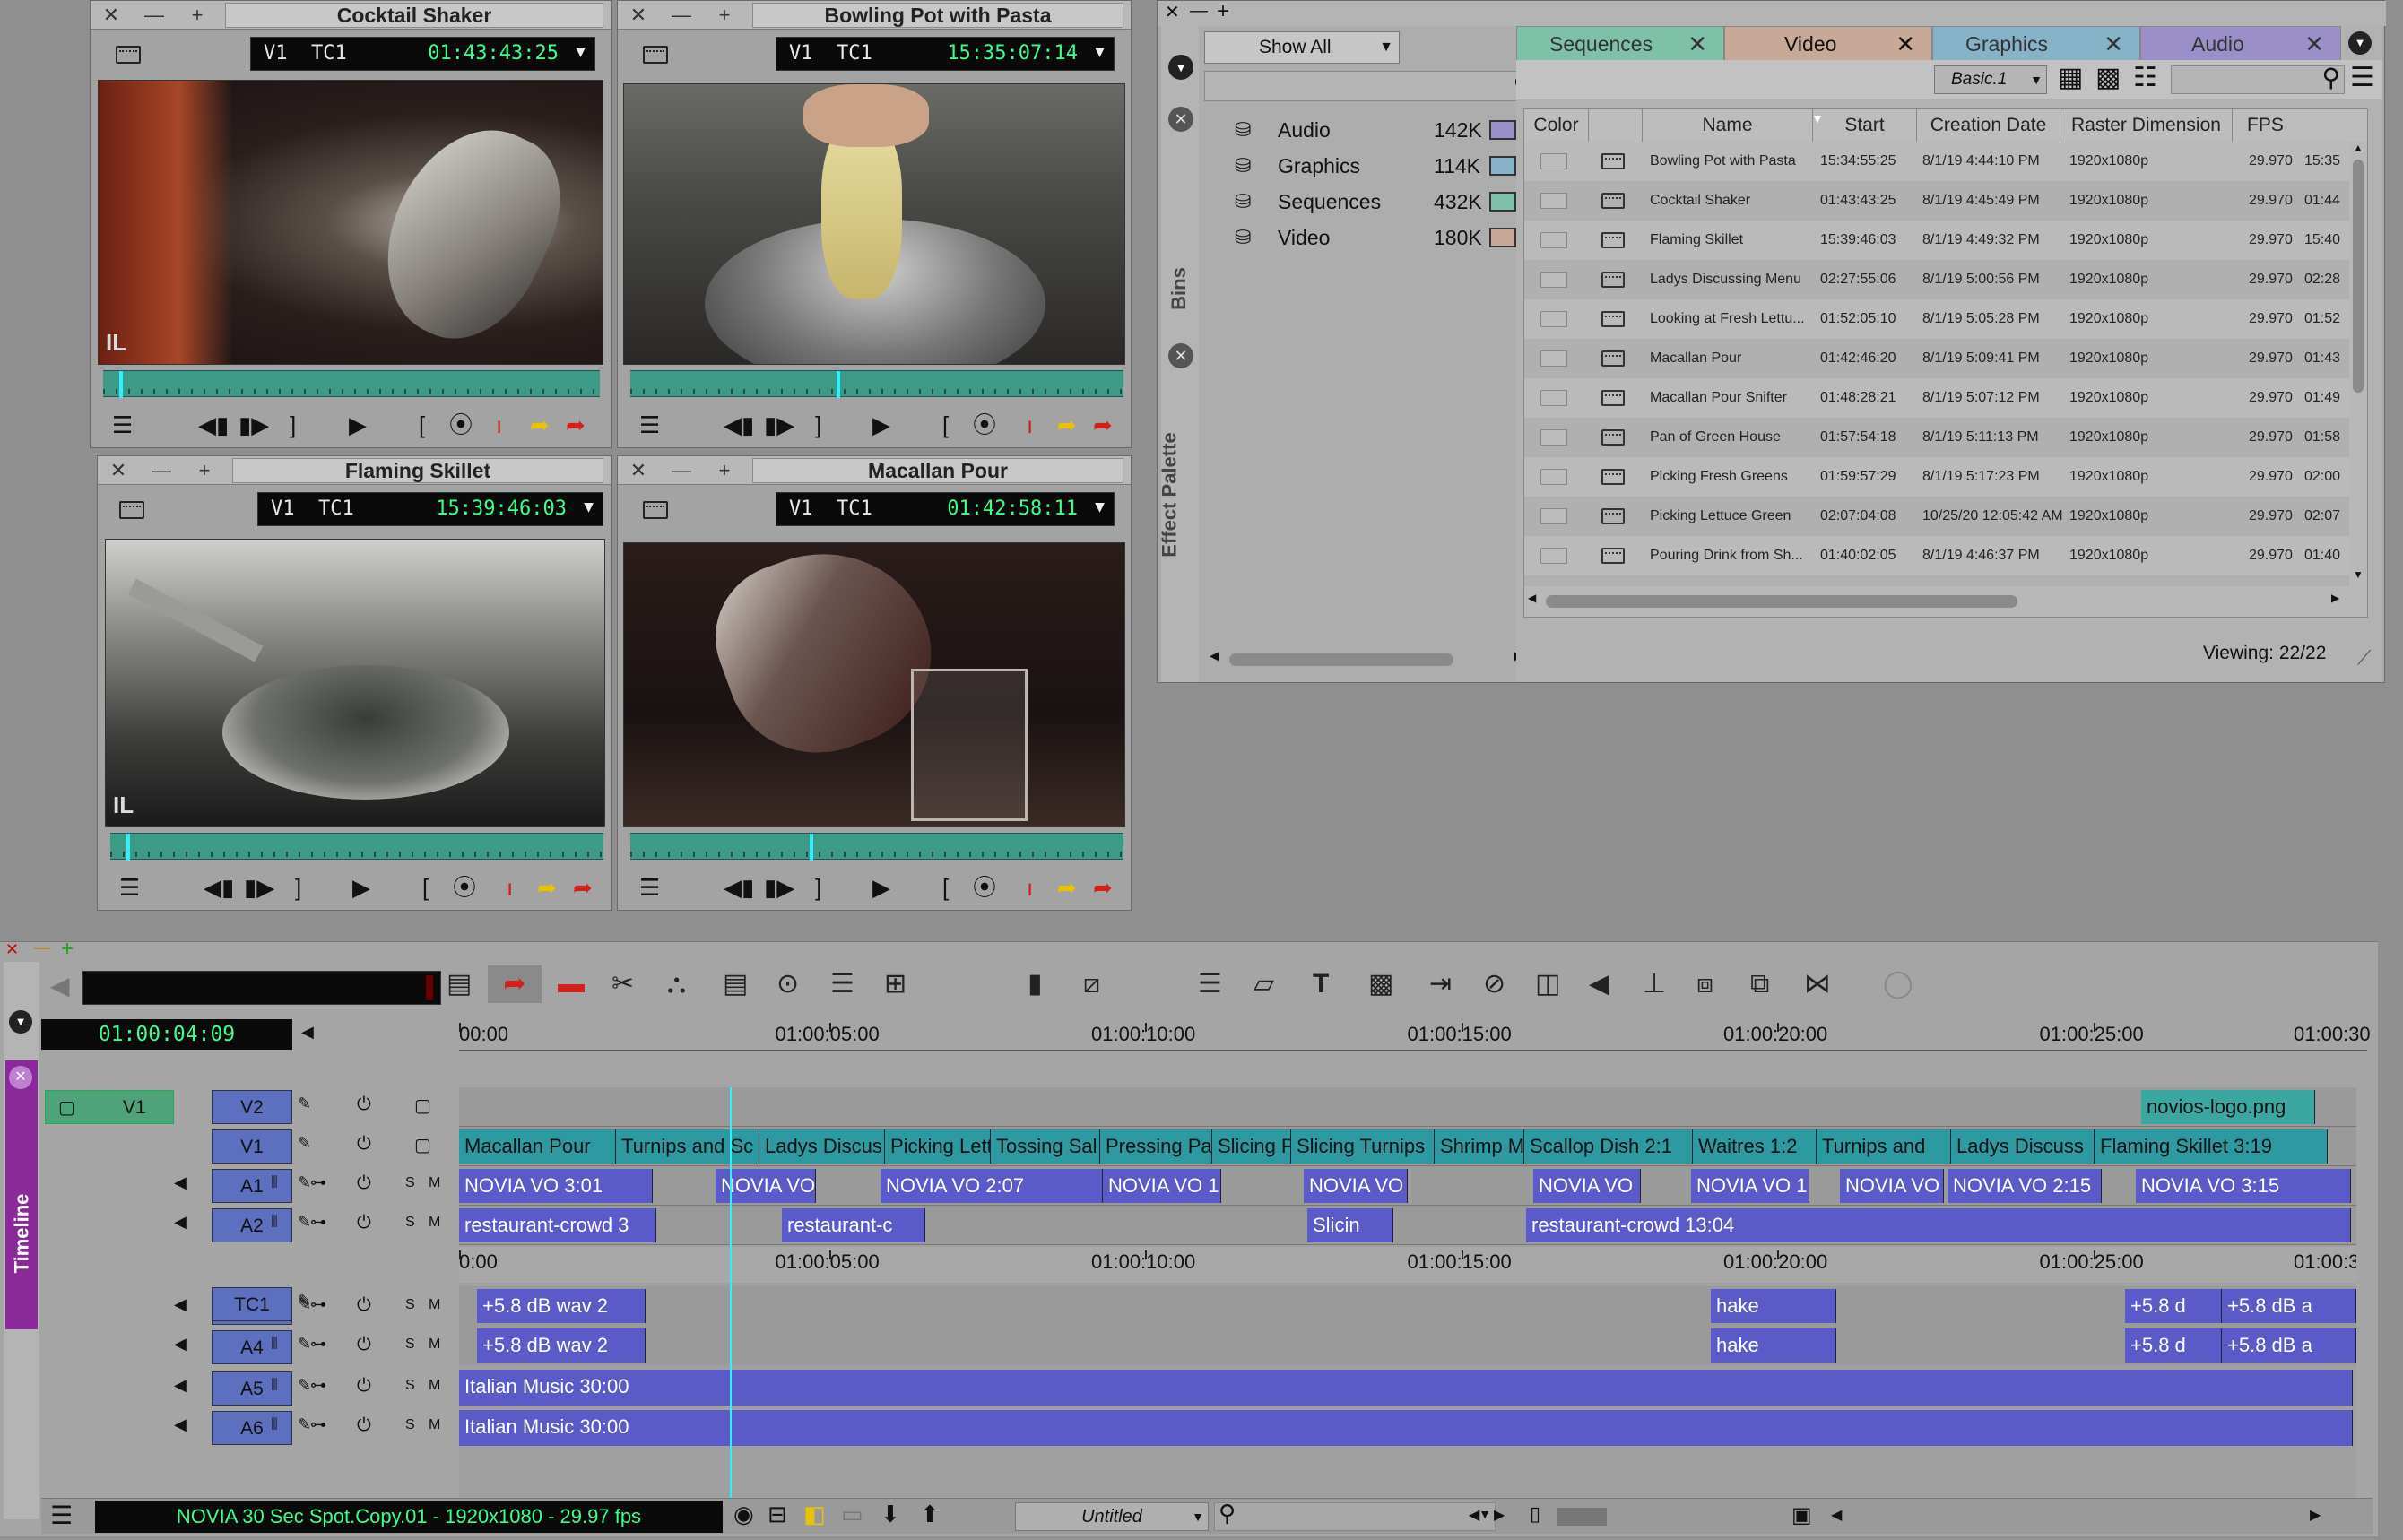 The width and height of the screenshot is (2403, 1540). Describe the element at coordinates (2146, 125) in the screenshot. I see `column-header-raster-dimension: Raster Dimension` at that location.